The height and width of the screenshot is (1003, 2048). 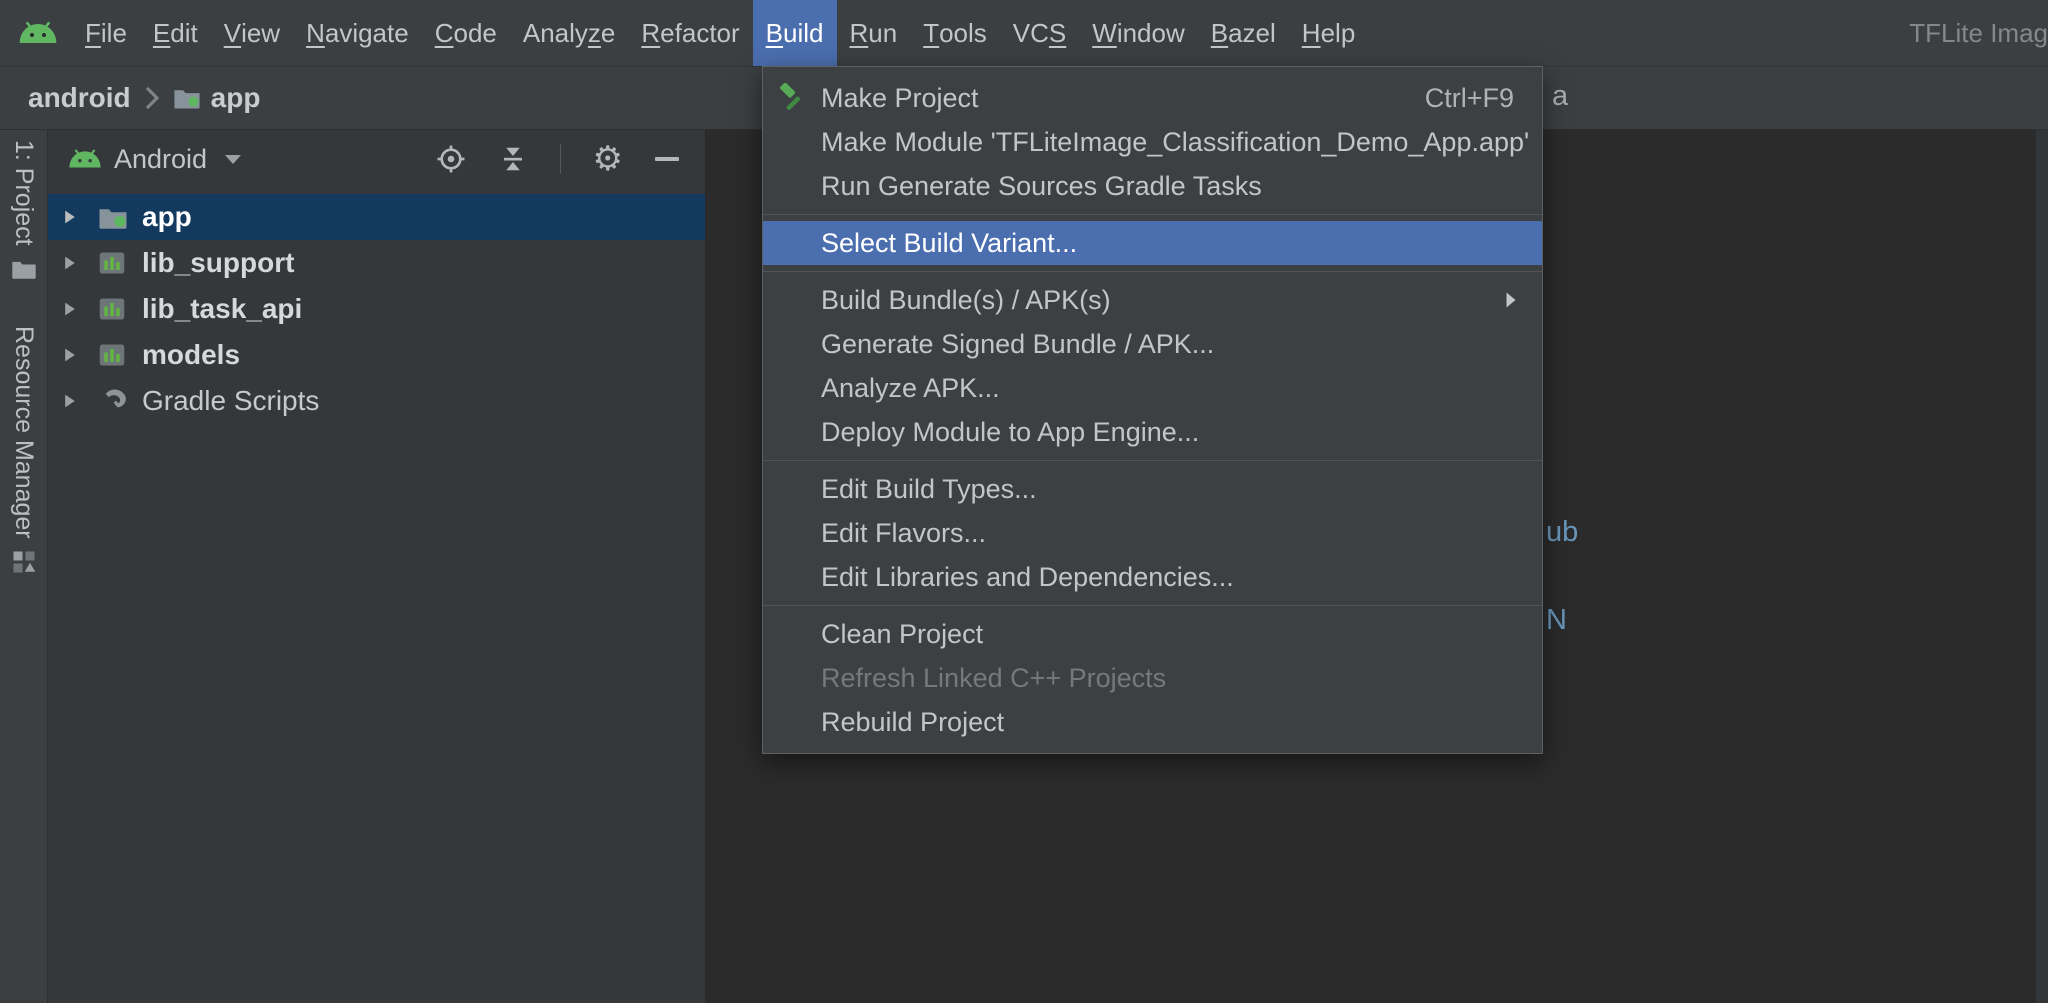 I want to click on tool-button-resource-manager-label: Resource Manager, so click(x=24, y=432).